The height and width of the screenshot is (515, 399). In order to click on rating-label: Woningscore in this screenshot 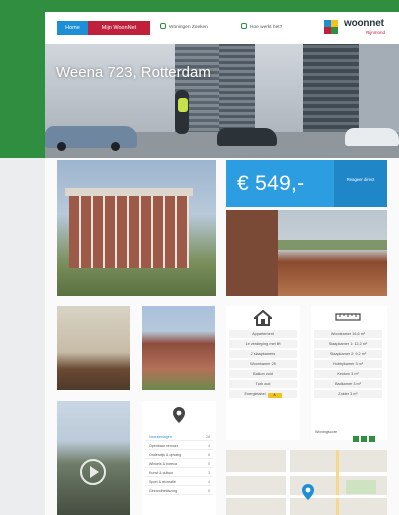, I will do `click(326, 432)`.